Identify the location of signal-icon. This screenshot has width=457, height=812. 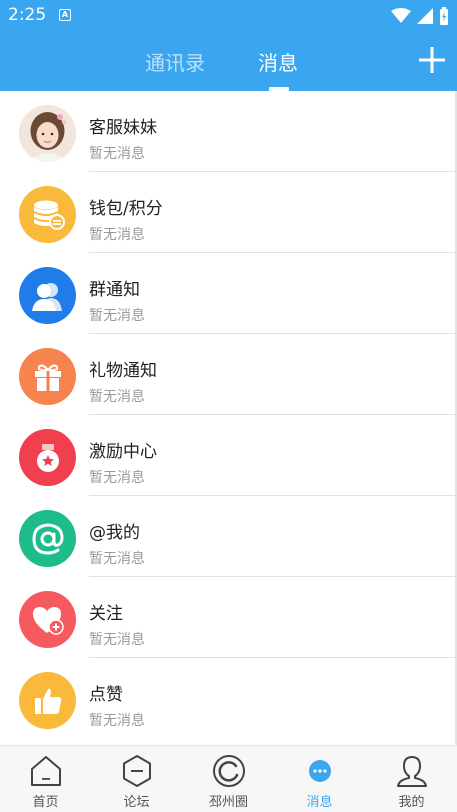
(425, 16).